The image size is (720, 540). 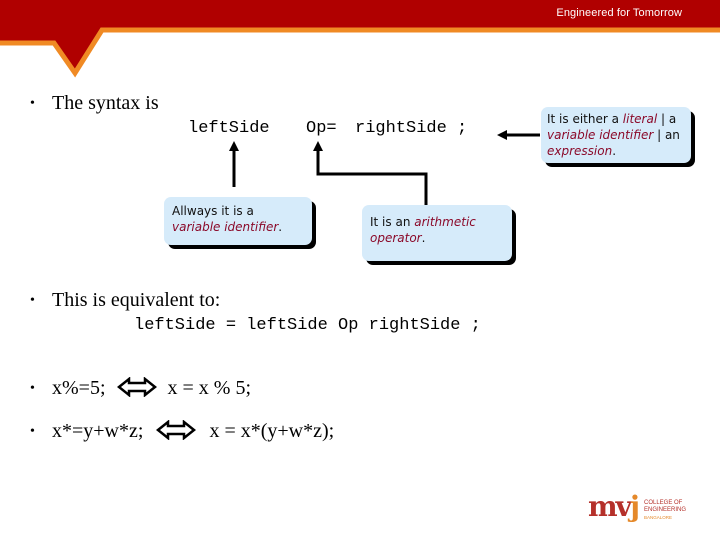 I want to click on bullet-text: This is equivalent to:, so click(x=136, y=300).